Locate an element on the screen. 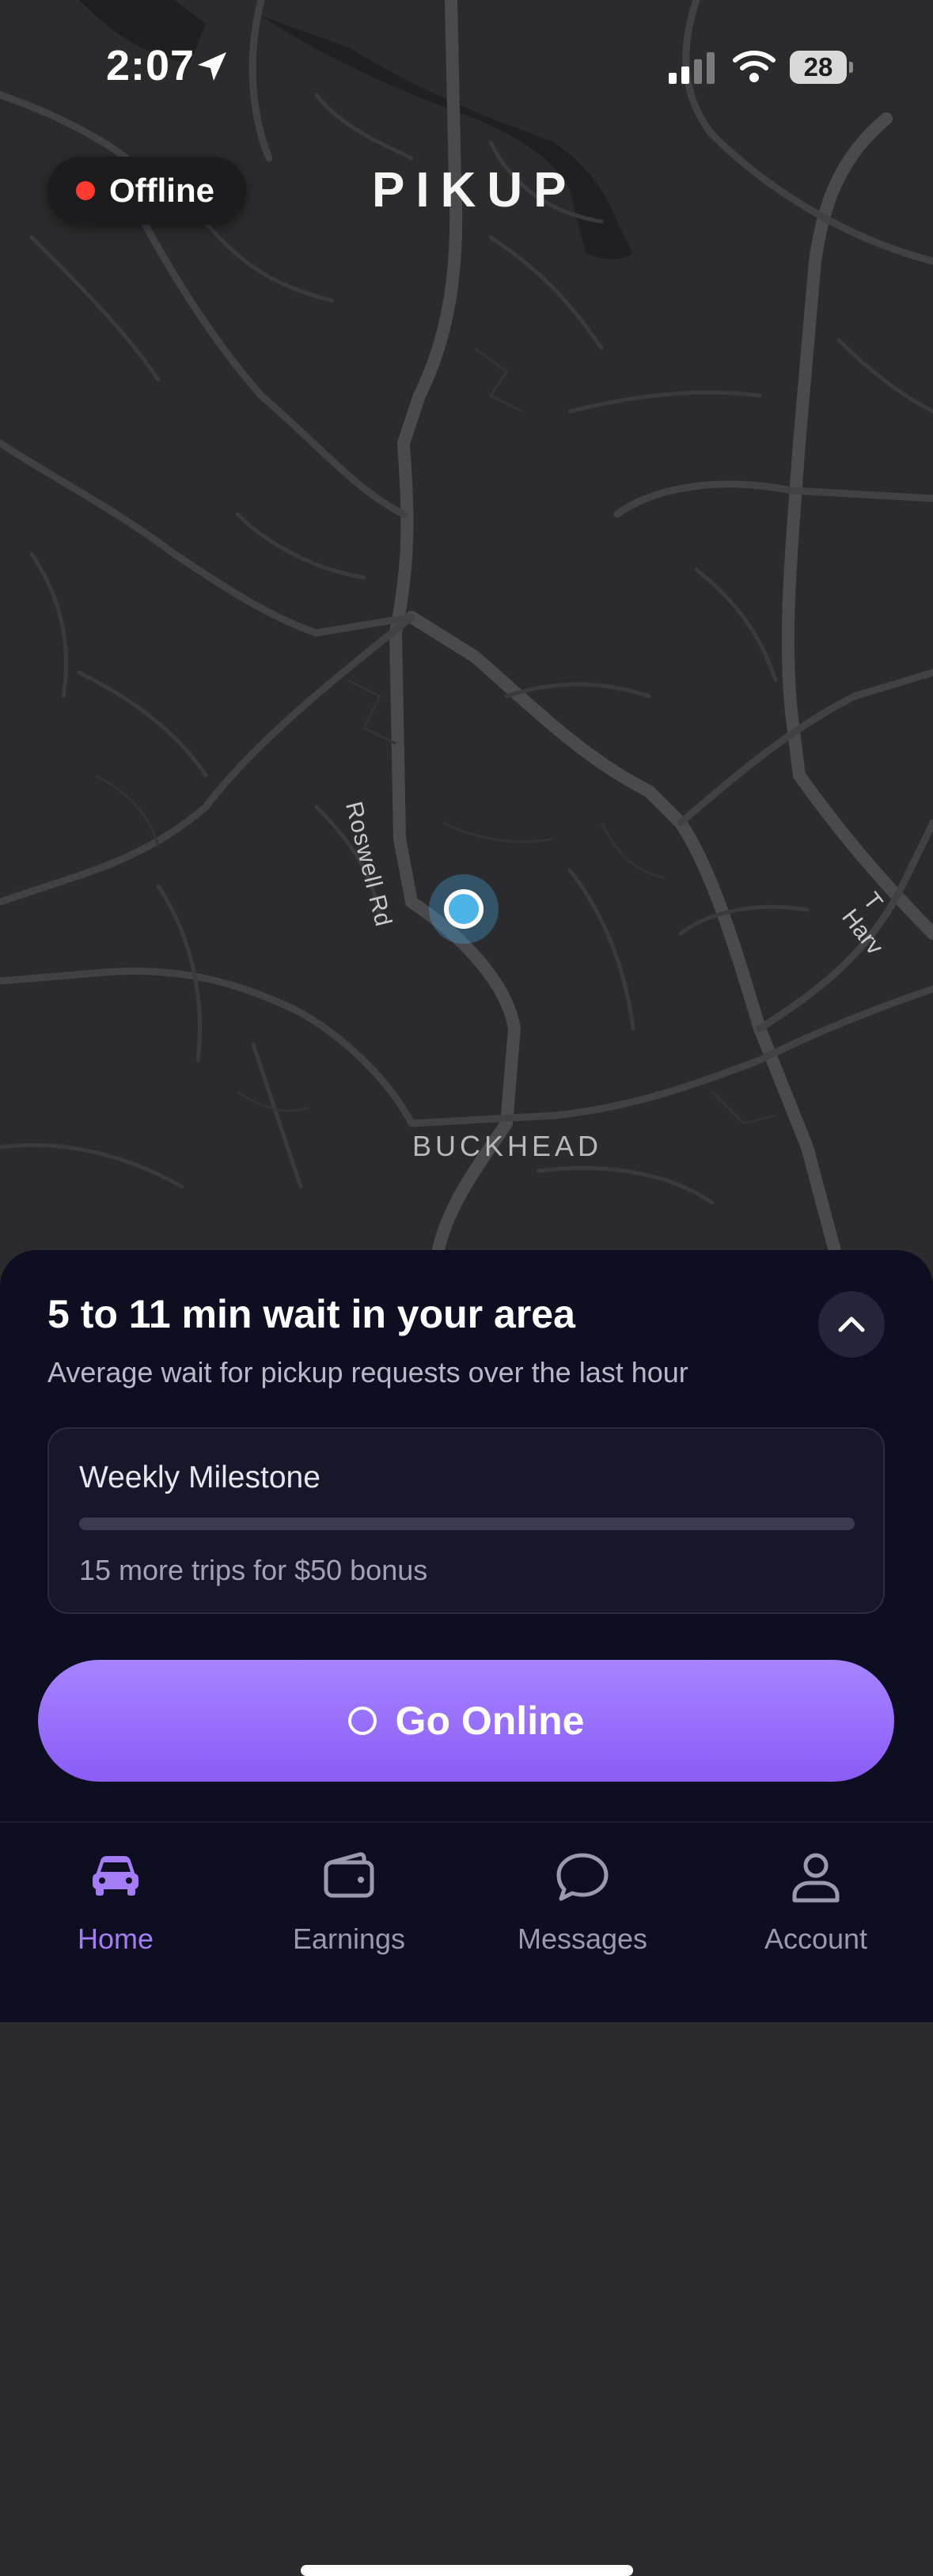 The height and width of the screenshot is (2576, 933). expand-sheet-button is located at coordinates (852, 1324).